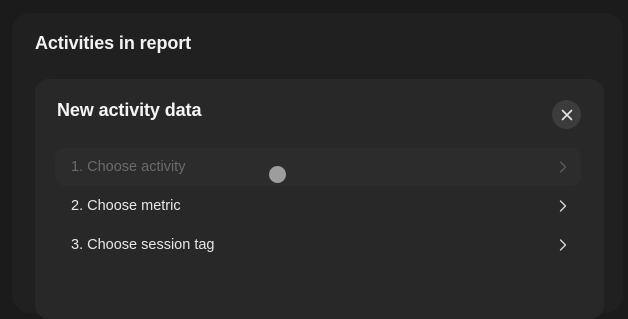 The width and height of the screenshot is (628, 319). I want to click on close-icon, so click(566, 114).